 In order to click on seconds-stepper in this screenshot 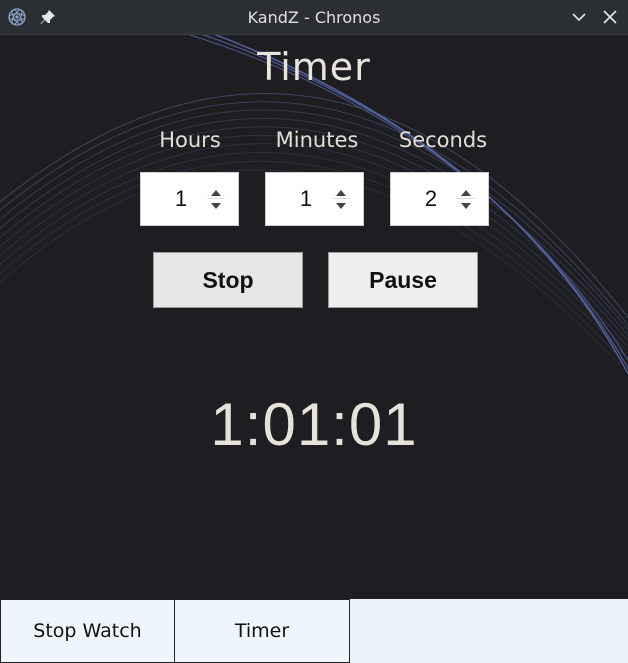, I will do `click(466, 199)`.